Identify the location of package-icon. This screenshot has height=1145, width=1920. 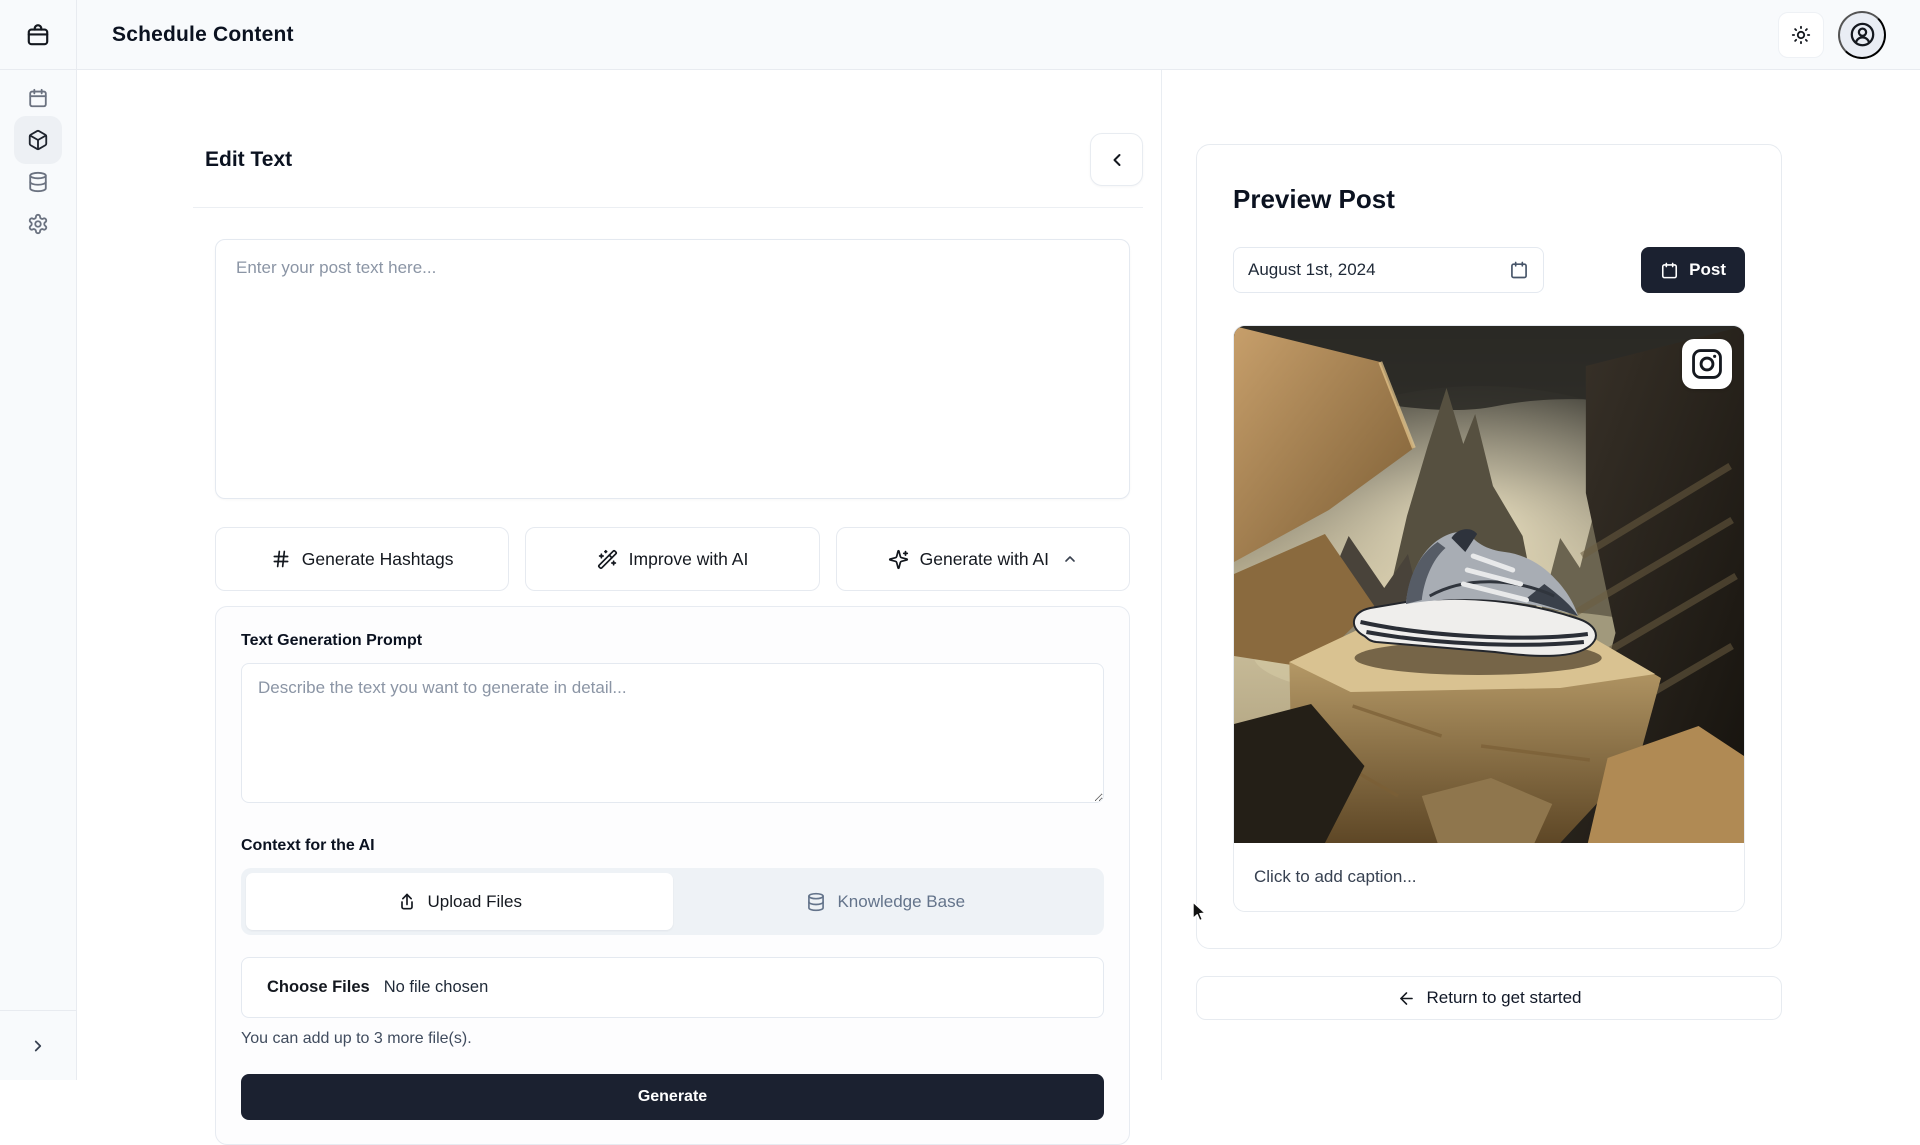
(38, 140).